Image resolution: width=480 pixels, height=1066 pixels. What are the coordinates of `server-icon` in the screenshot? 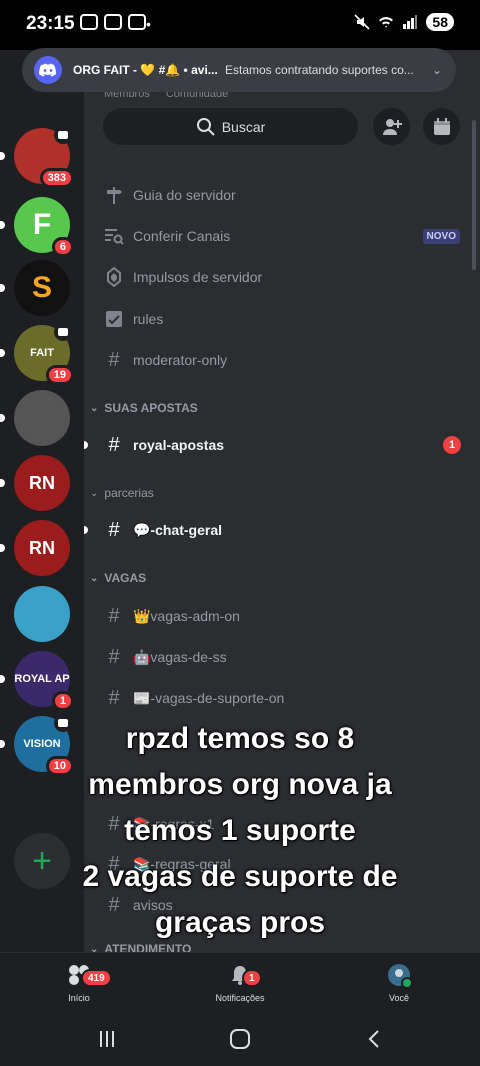 It's located at (42, 614).